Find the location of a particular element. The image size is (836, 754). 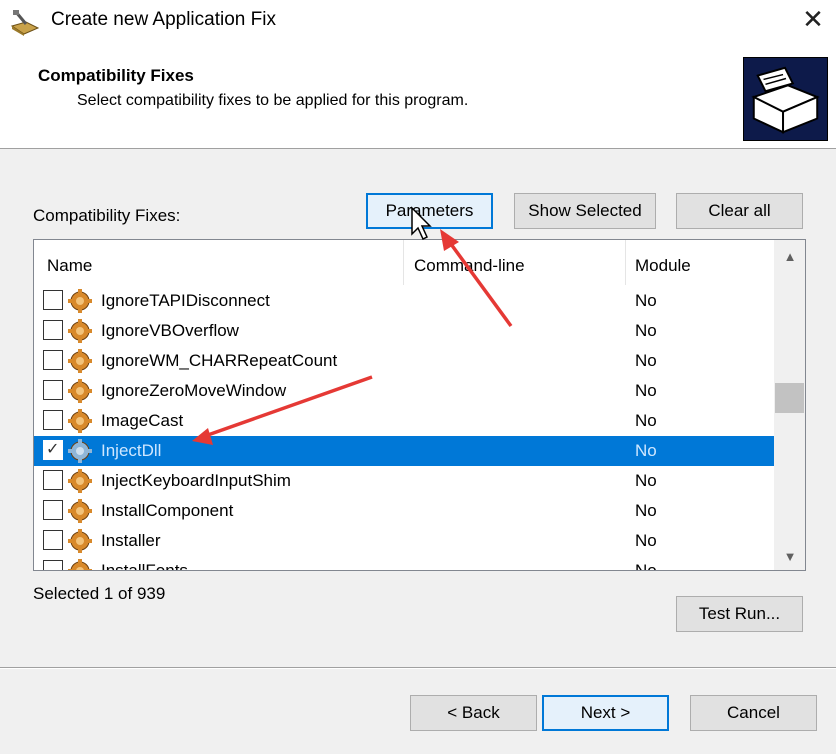

column-header-name: Name is located at coordinates (69, 266).